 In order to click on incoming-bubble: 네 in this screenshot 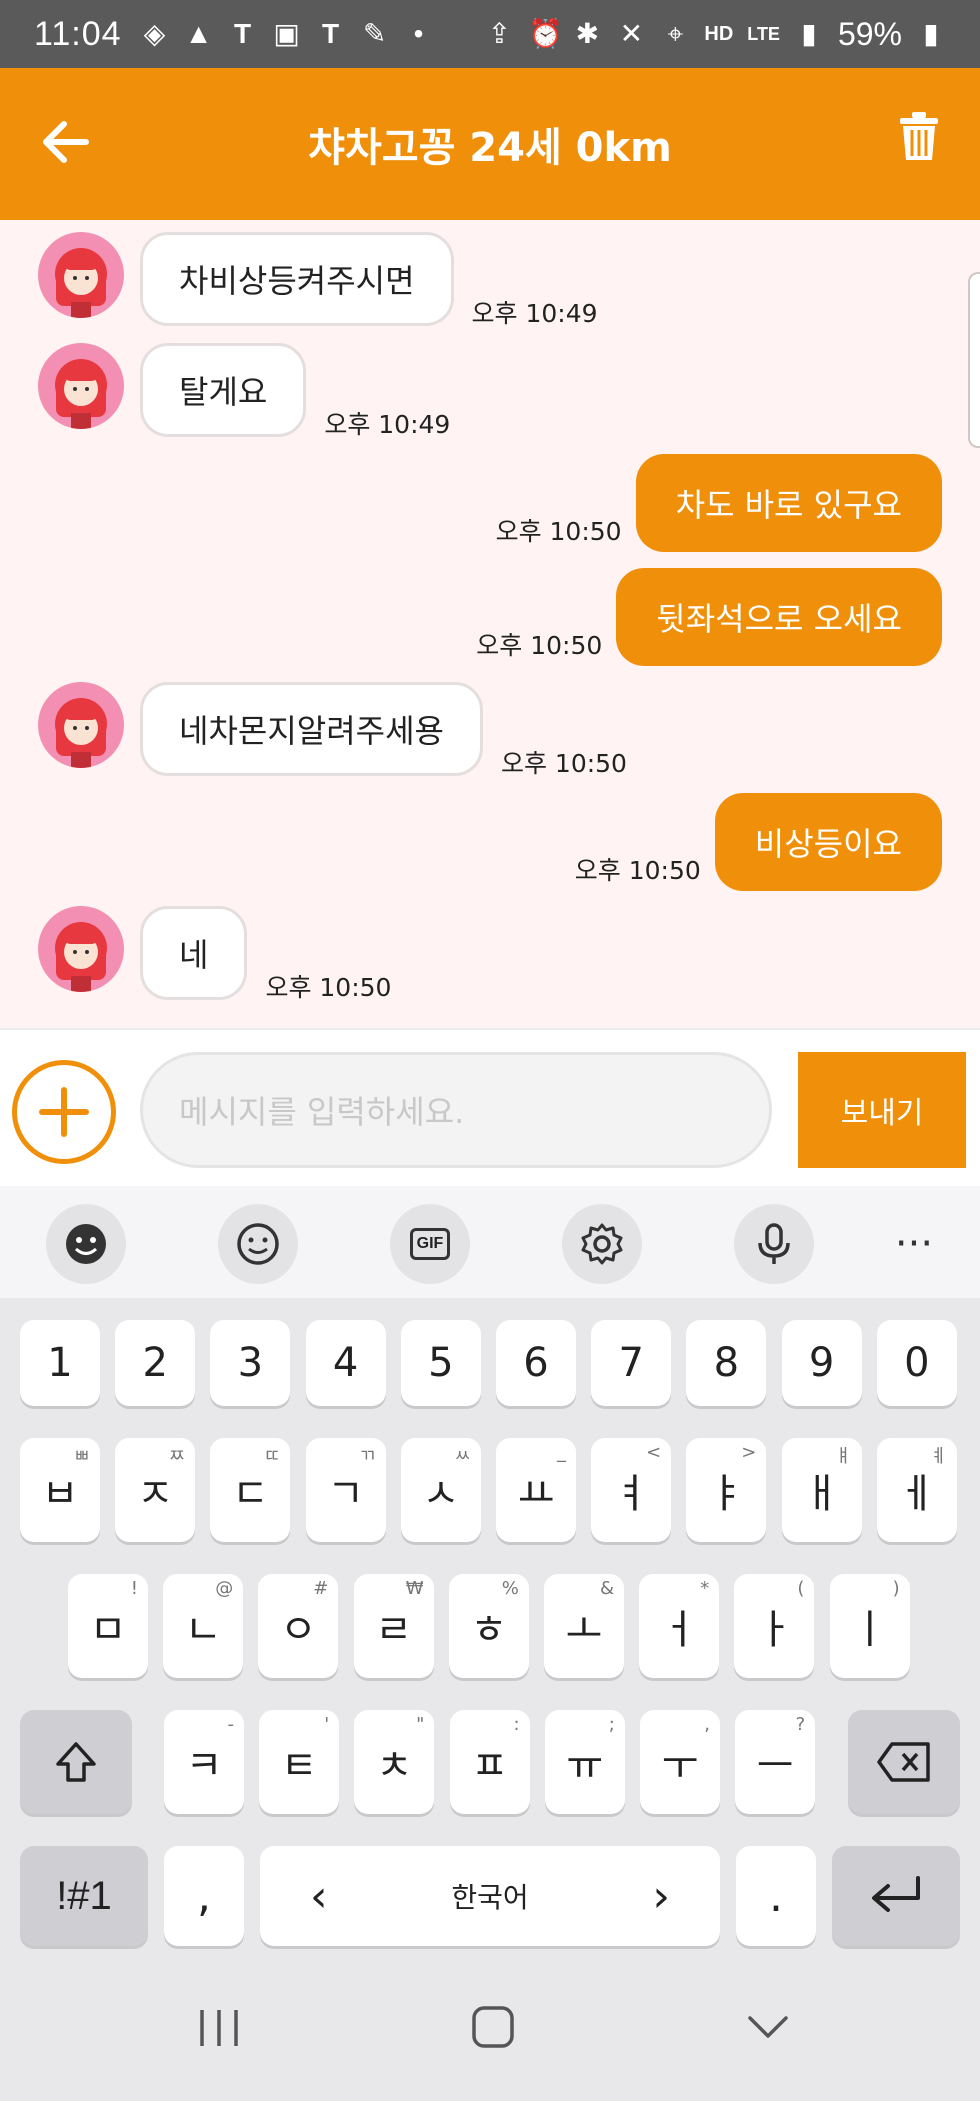, I will do `click(194, 953)`.